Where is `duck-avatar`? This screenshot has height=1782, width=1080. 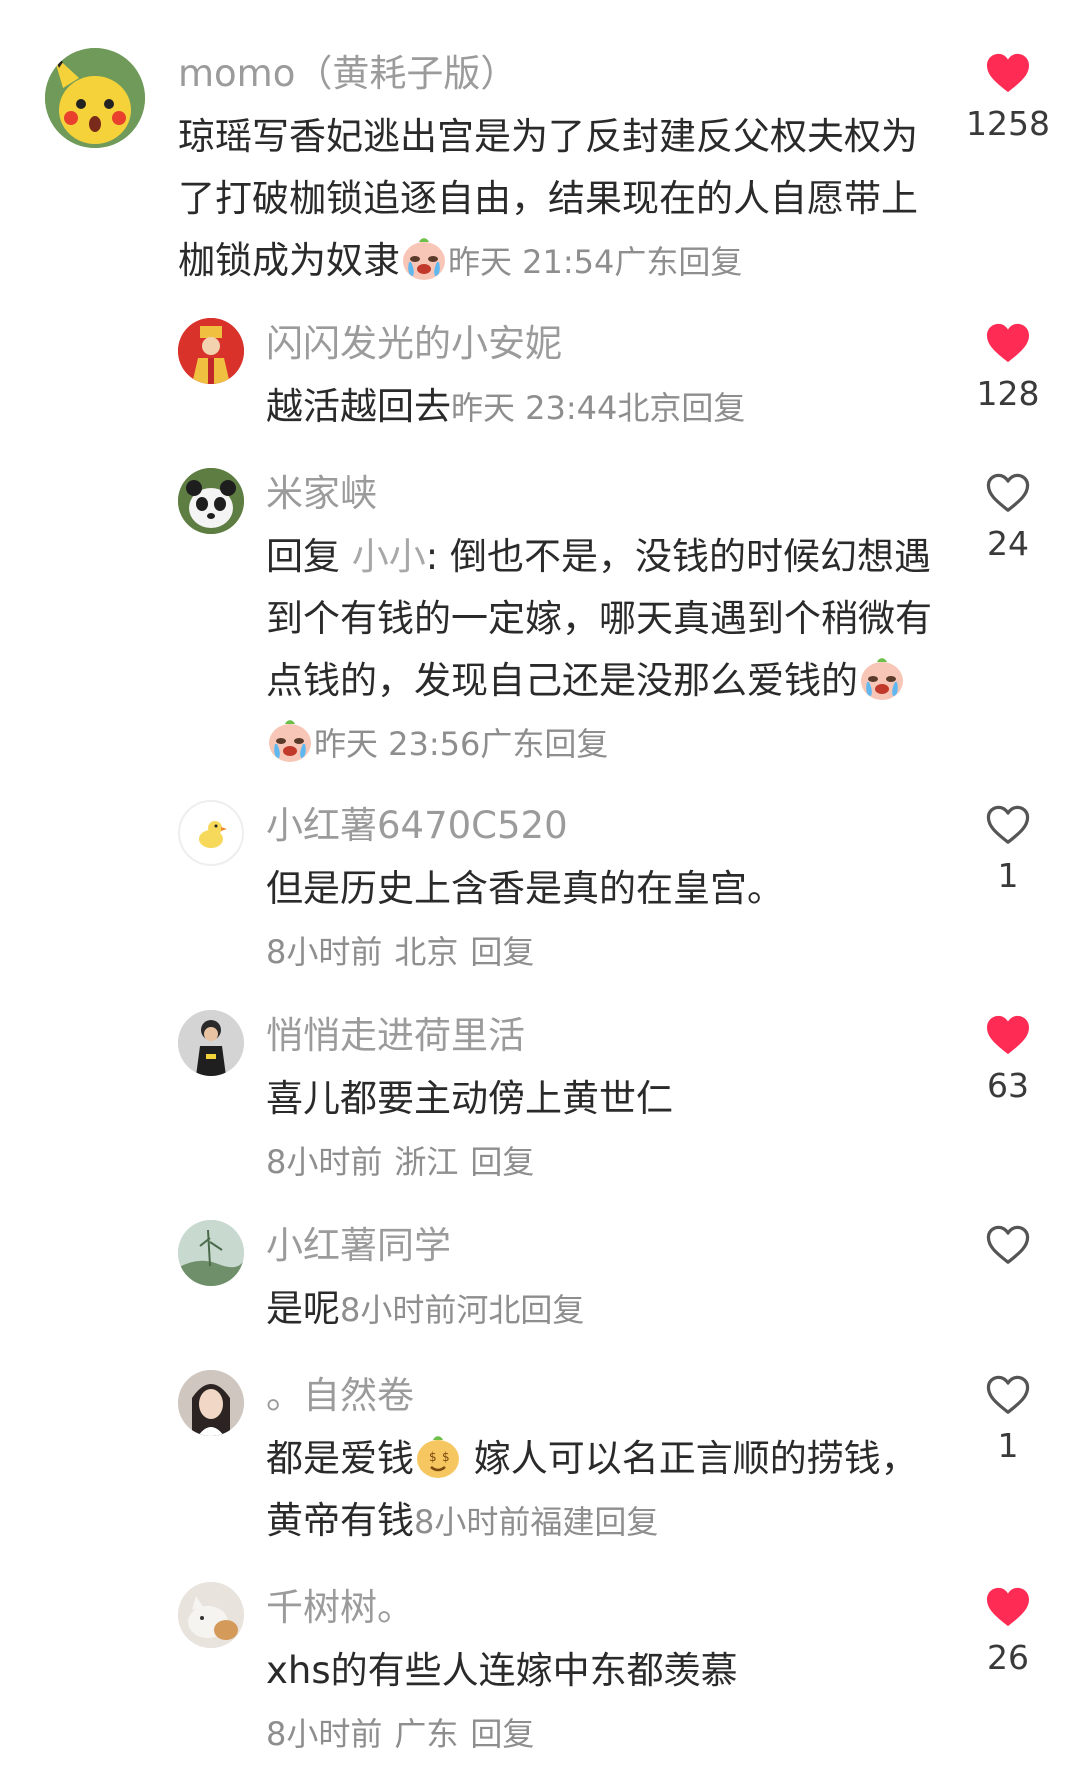
duck-avatar is located at coordinates (211, 833).